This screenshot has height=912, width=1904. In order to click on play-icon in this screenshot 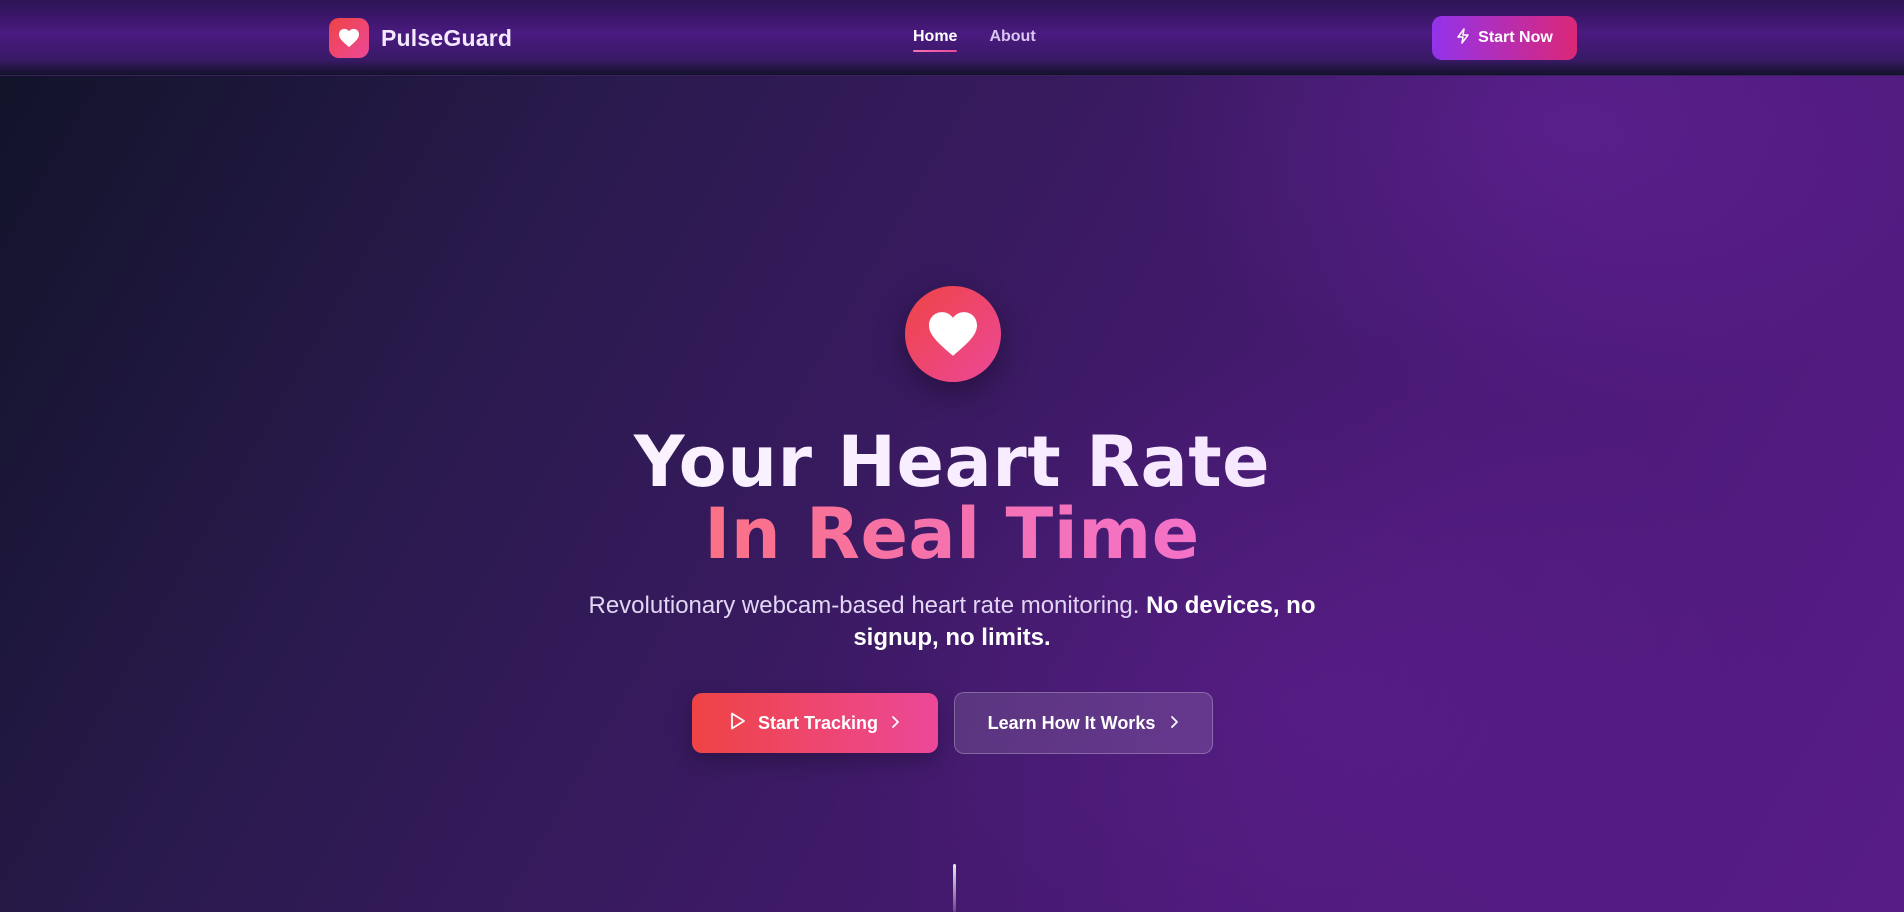, I will do `click(738, 723)`.